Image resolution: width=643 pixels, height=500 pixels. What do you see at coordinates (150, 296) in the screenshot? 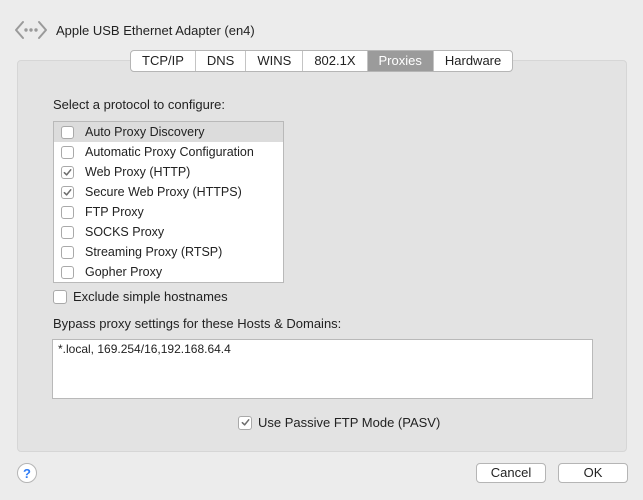
I see `exclude-simple-hostnames-label: Exclude simple hostnames` at bounding box center [150, 296].